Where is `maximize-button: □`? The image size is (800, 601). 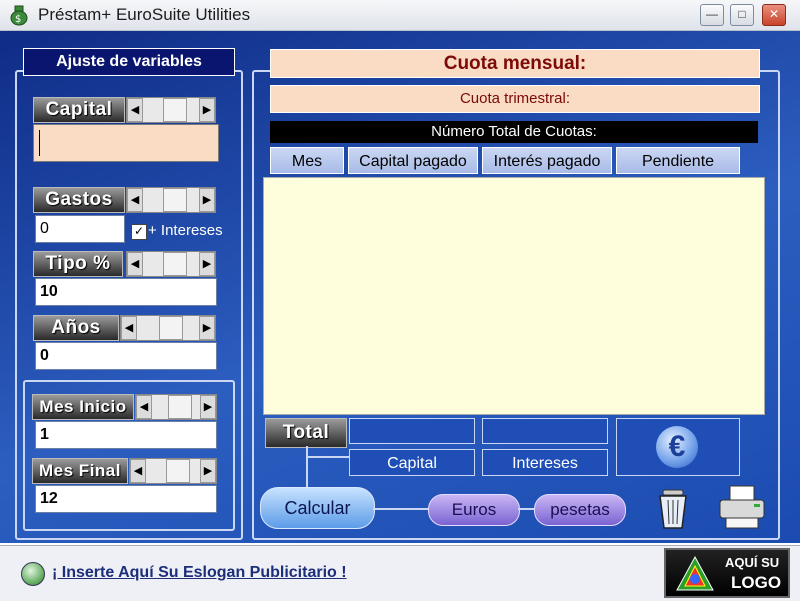
maximize-button: □ is located at coordinates (742, 15).